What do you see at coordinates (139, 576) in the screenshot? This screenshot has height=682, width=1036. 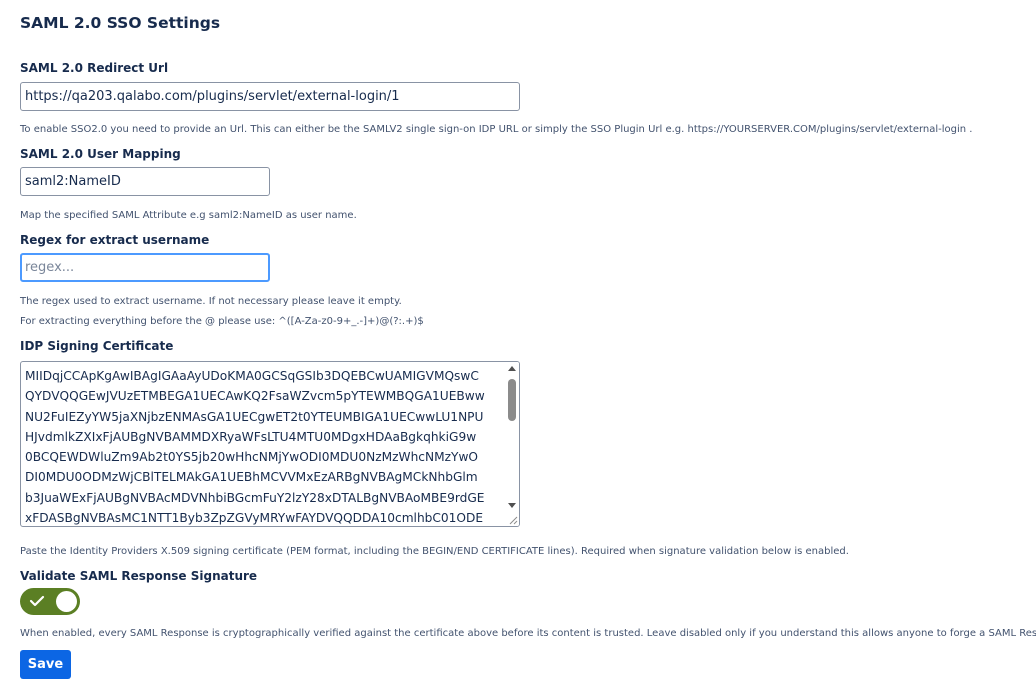 I see `validate-signature-label: Validate SAML Response Signature` at bounding box center [139, 576].